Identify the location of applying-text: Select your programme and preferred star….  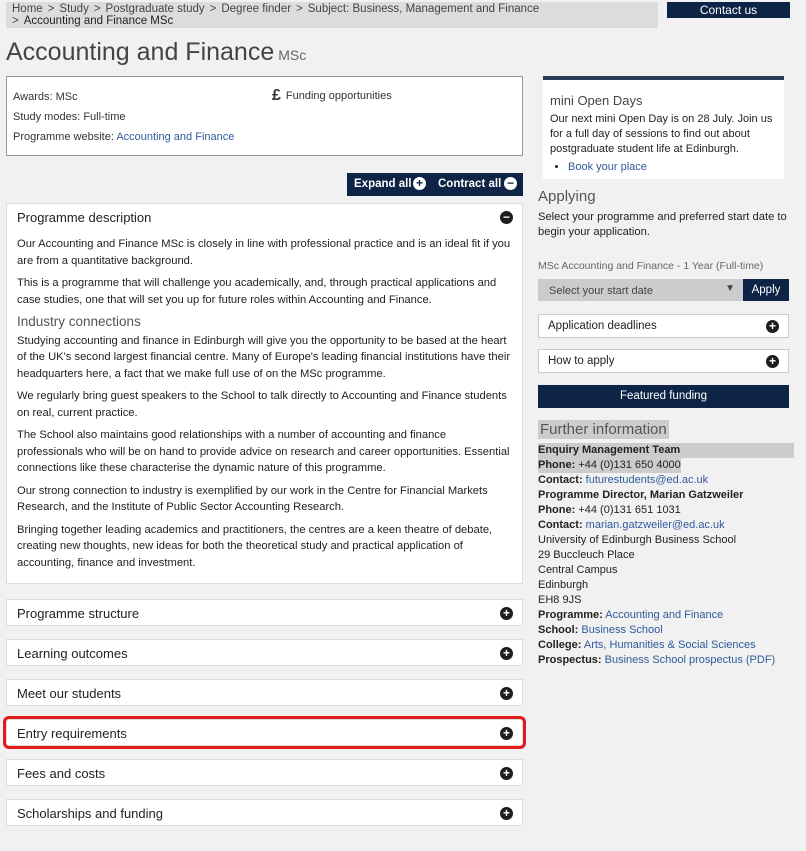
(662, 224).